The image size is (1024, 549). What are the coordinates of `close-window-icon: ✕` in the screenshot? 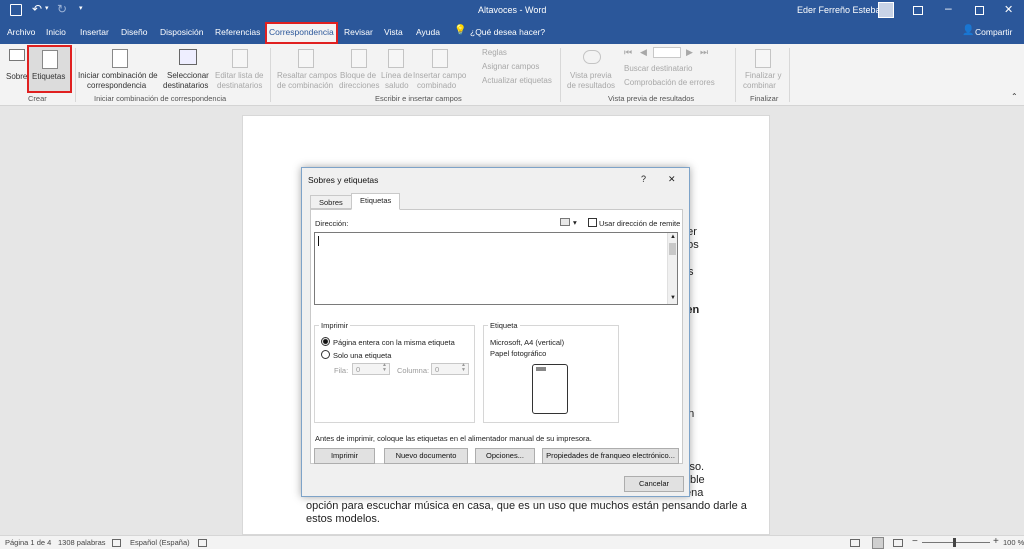 It's located at (1008, 9).